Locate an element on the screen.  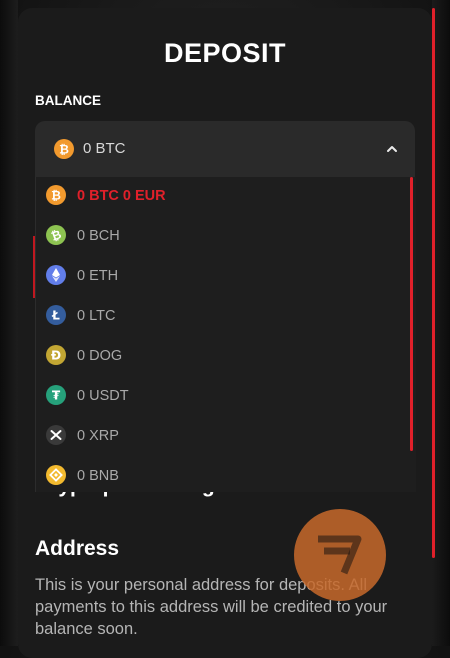
svg-text: Ł is located at coordinates (55, 316).